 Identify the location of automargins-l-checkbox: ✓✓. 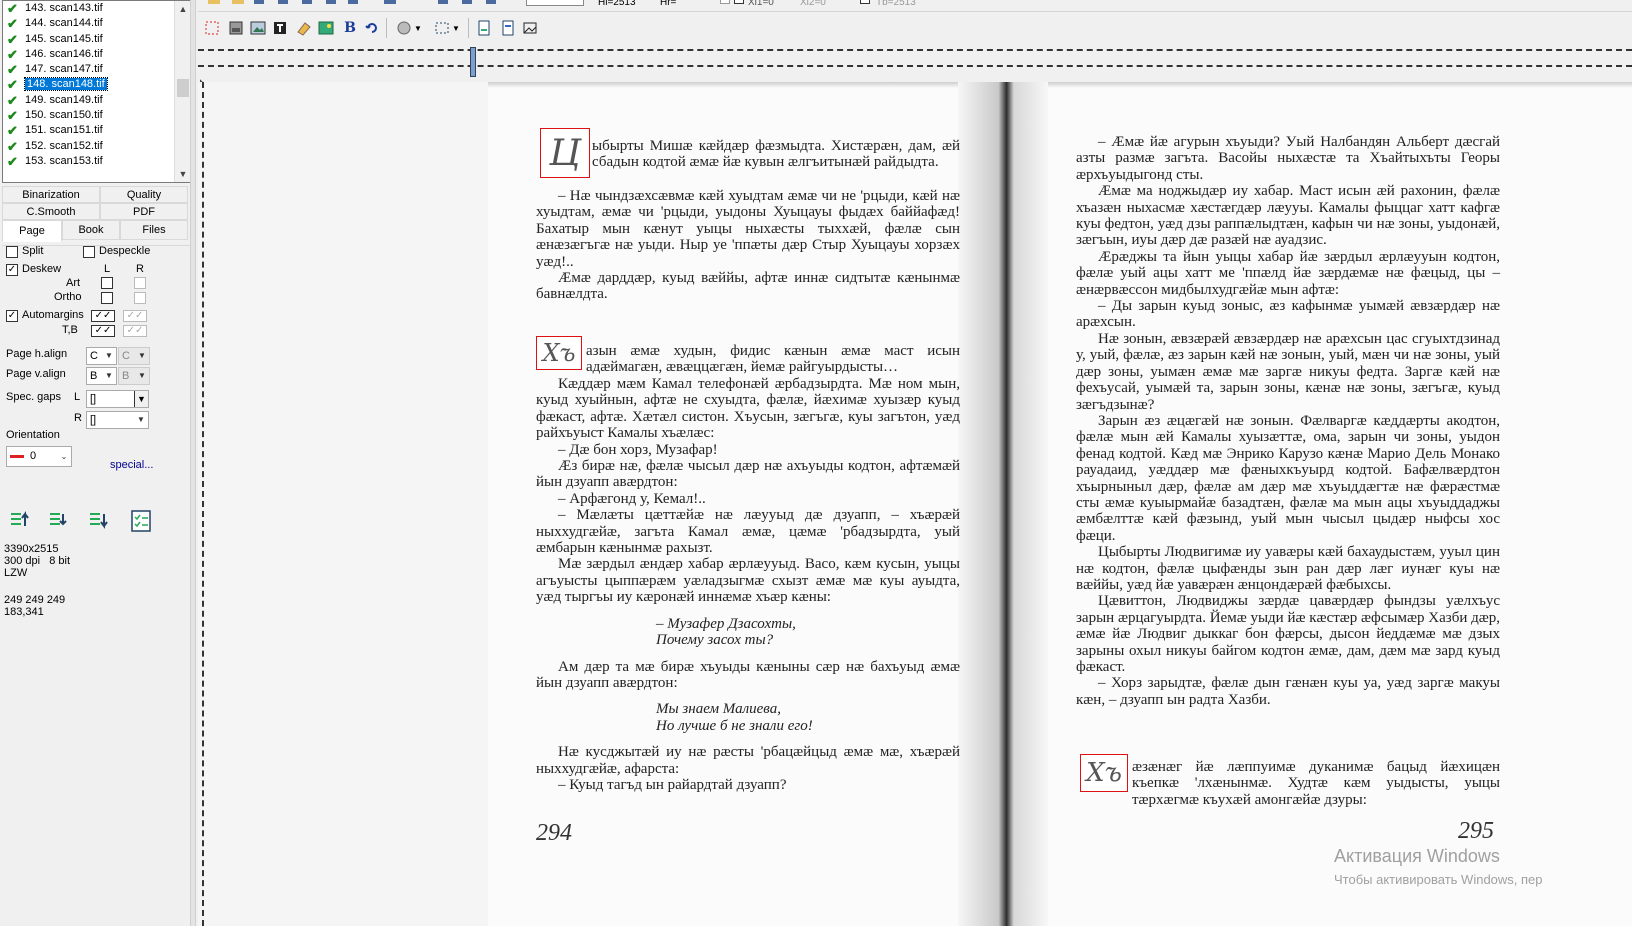
(103, 316).